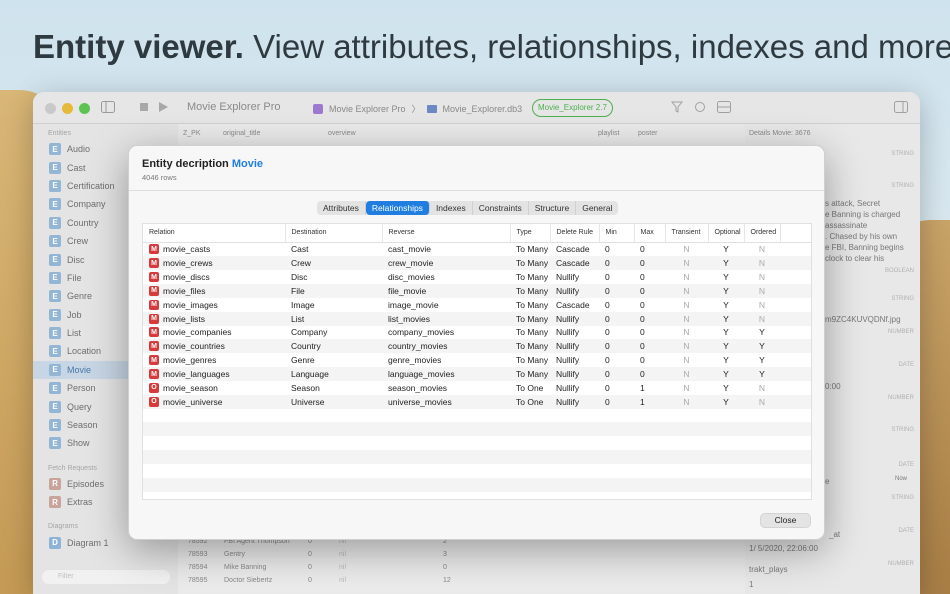 The image size is (950, 594). Describe the element at coordinates (768, 569) in the screenshot. I see `trakt-label: trakt_plays` at that location.